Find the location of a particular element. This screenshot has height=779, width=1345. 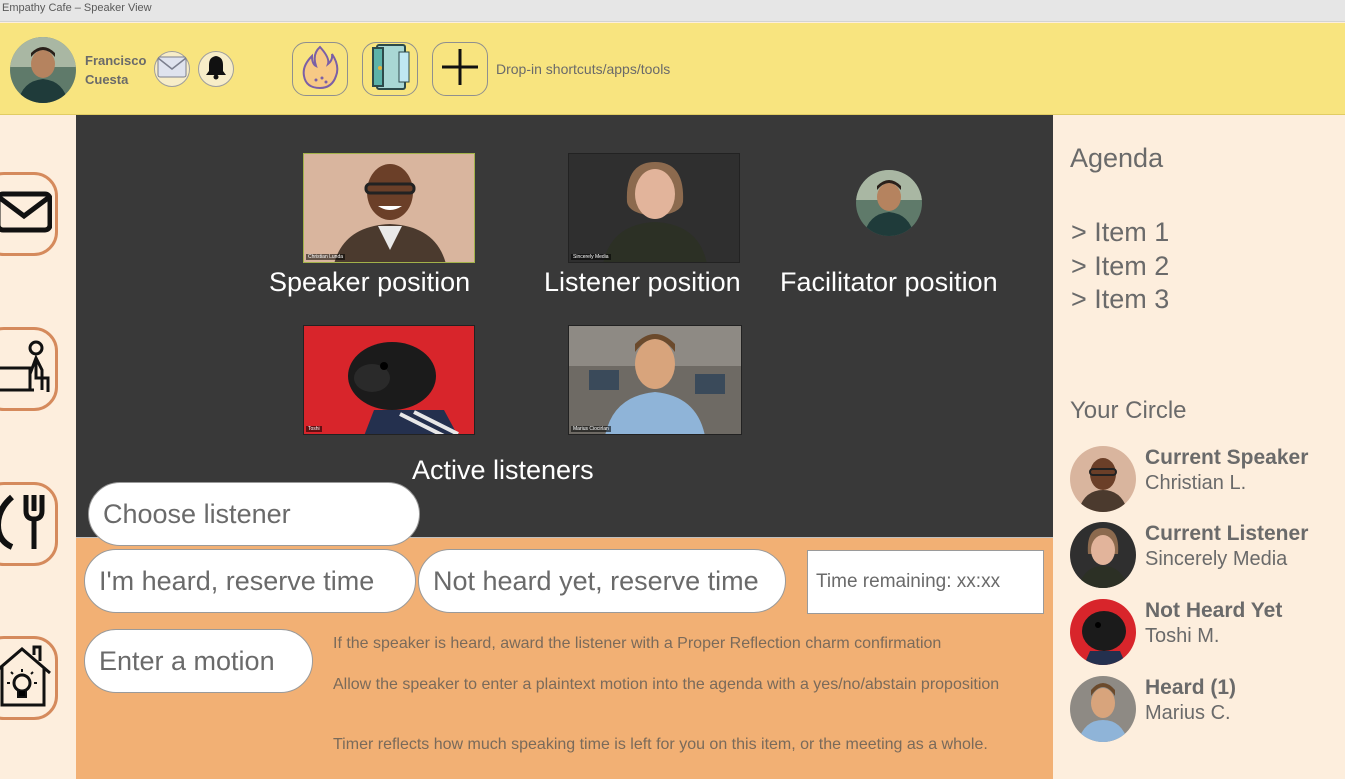

rail-cafe-table-button is located at coordinates (29, 369).